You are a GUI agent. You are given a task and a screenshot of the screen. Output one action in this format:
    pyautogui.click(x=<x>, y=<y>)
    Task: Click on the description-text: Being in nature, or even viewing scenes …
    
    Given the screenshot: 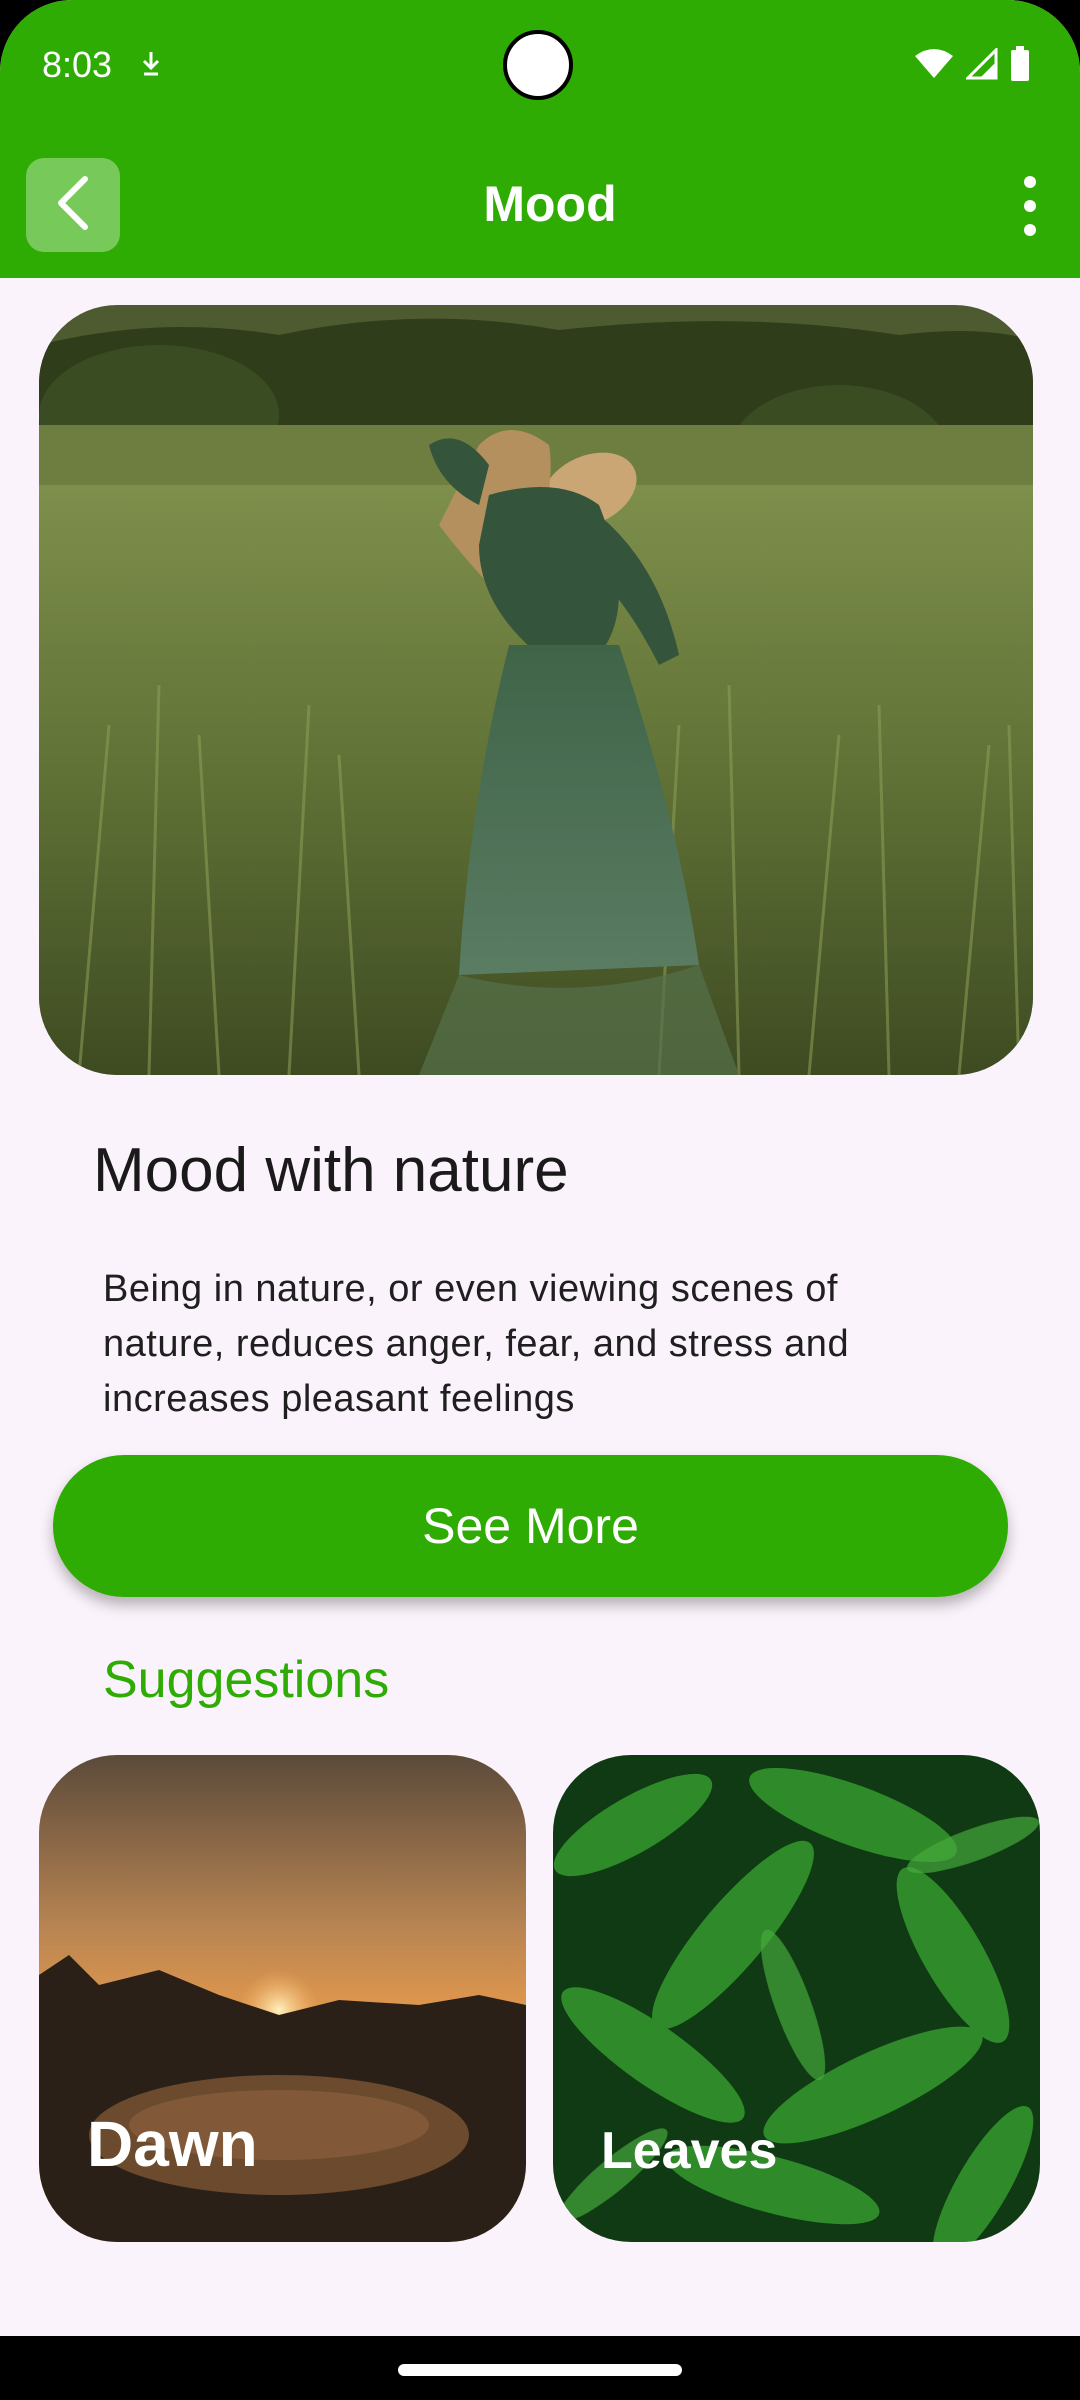 What is the action you would take?
    pyautogui.click(x=476, y=1344)
    